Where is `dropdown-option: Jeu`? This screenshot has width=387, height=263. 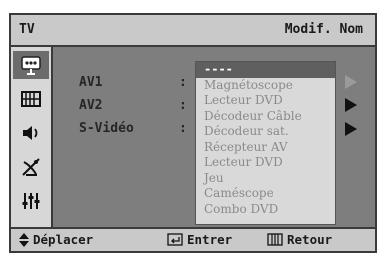 dropdown-option: Jeu is located at coordinates (265, 179).